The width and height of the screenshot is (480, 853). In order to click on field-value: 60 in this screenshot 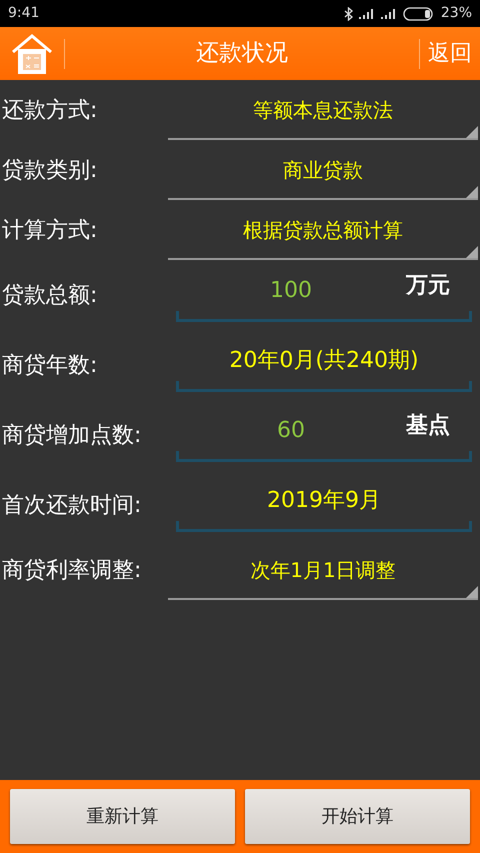, I will do `click(291, 431)`.